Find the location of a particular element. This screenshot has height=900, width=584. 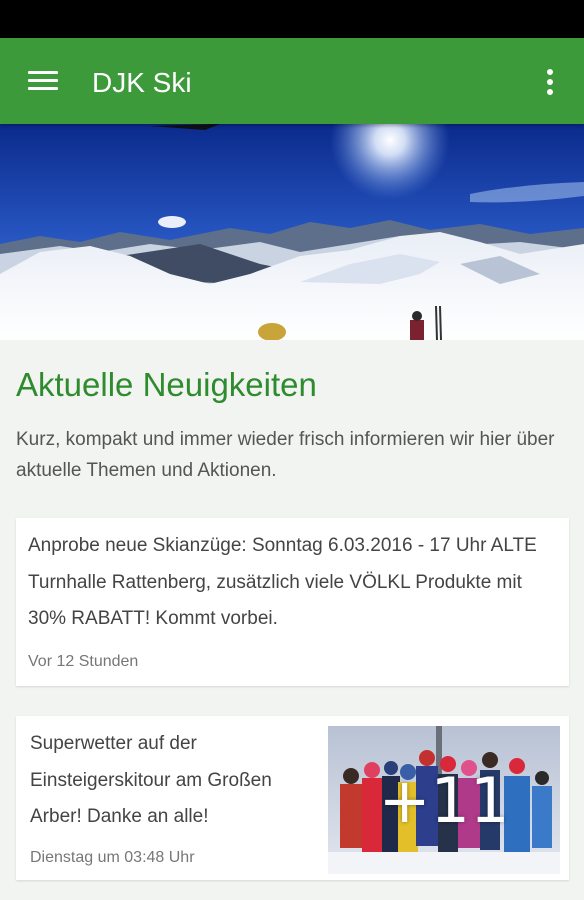

news-card-timestamp: Dienstag um 03:48 Uhr is located at coordinates (112, 857).